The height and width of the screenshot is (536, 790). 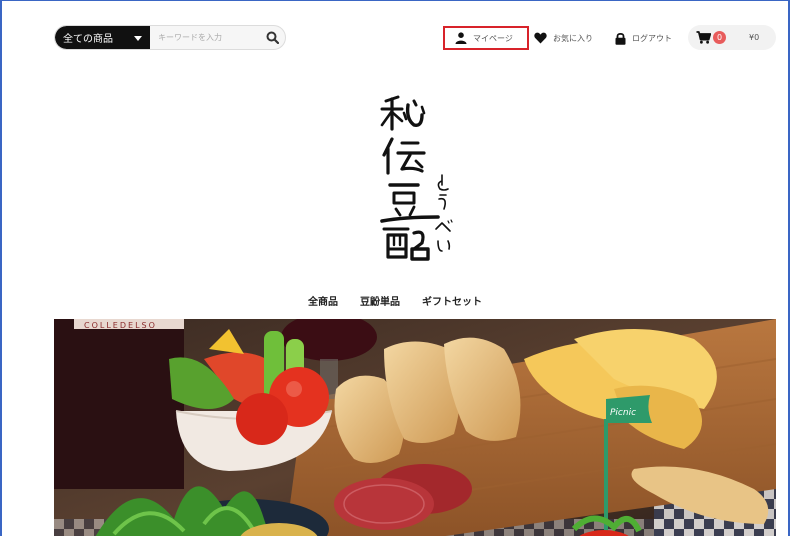 I want to click on search-button, so click(x=272, y=37).